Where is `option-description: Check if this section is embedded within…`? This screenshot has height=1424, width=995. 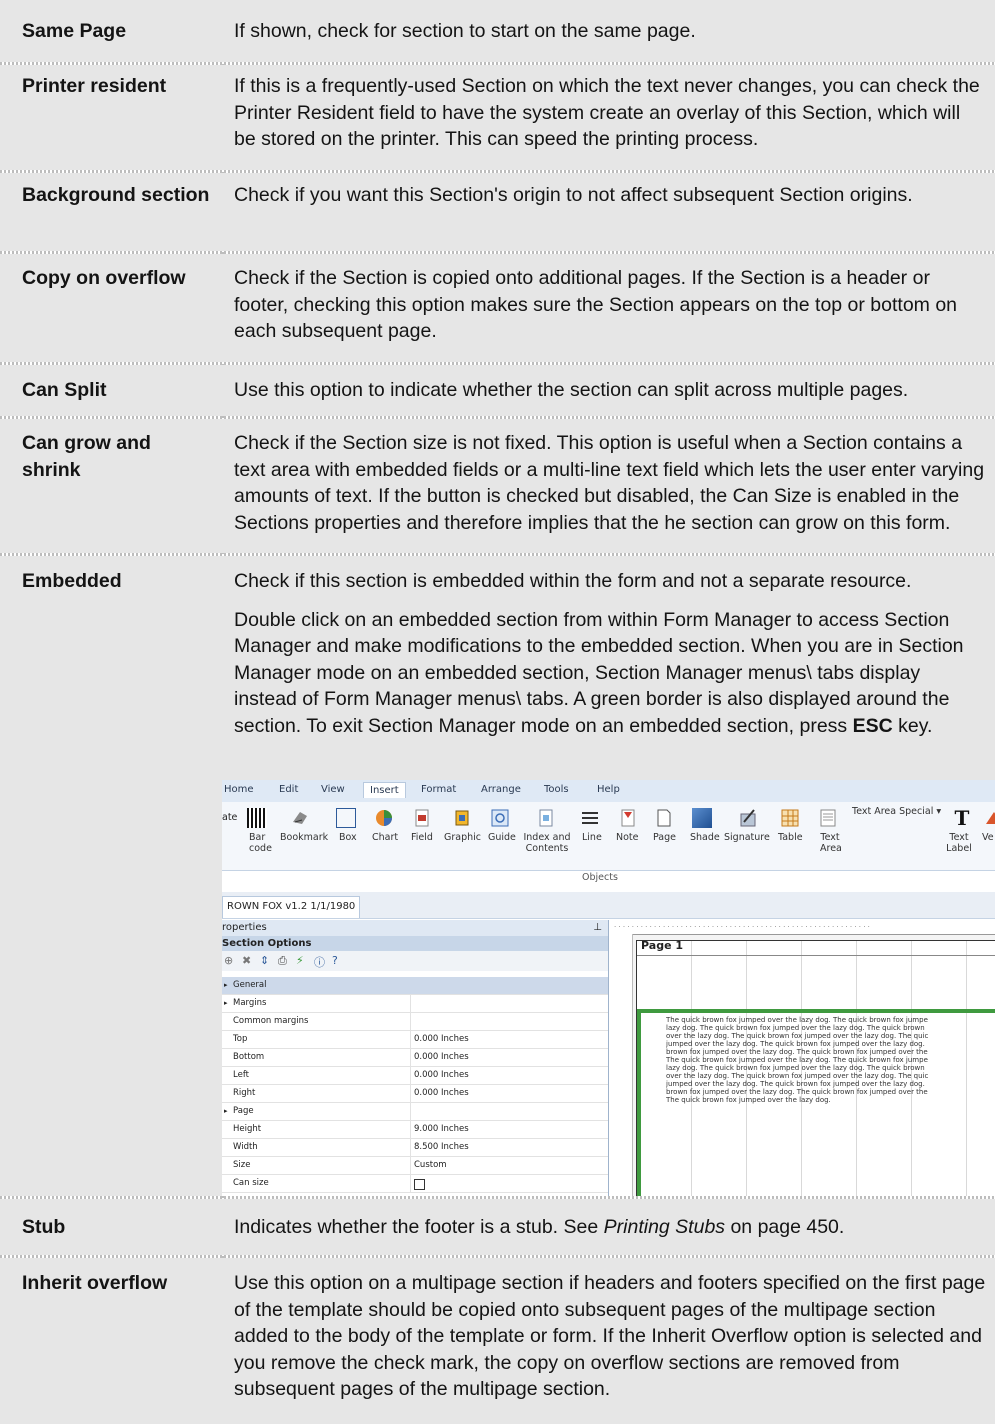 option-description: Check if this section is embedded within… is located at coordinates (610, 653).